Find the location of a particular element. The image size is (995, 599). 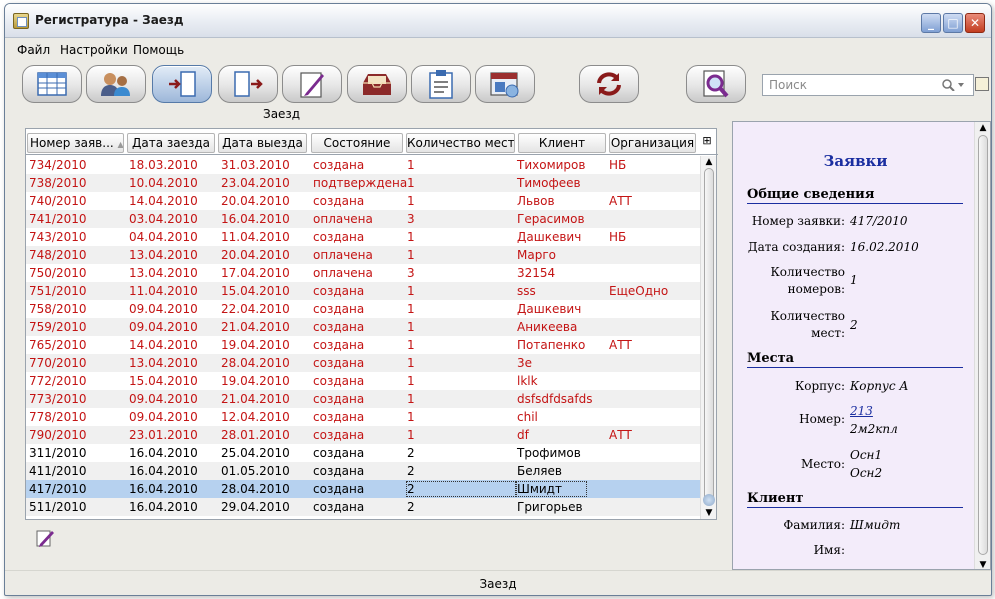

cell-number: 411/2010 is located at coordinates (58, 471).